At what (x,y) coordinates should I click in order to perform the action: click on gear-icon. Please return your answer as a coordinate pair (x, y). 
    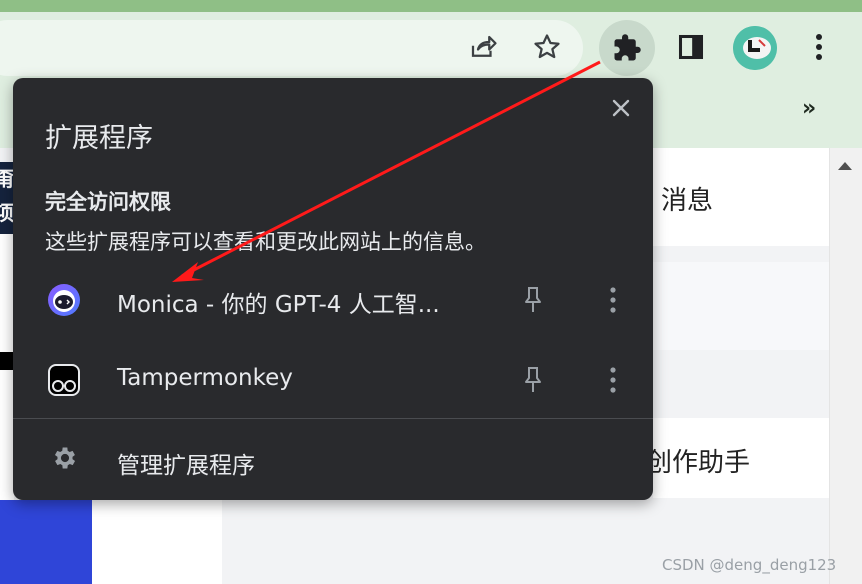
    Looking at the image, I should click on (65, 458).